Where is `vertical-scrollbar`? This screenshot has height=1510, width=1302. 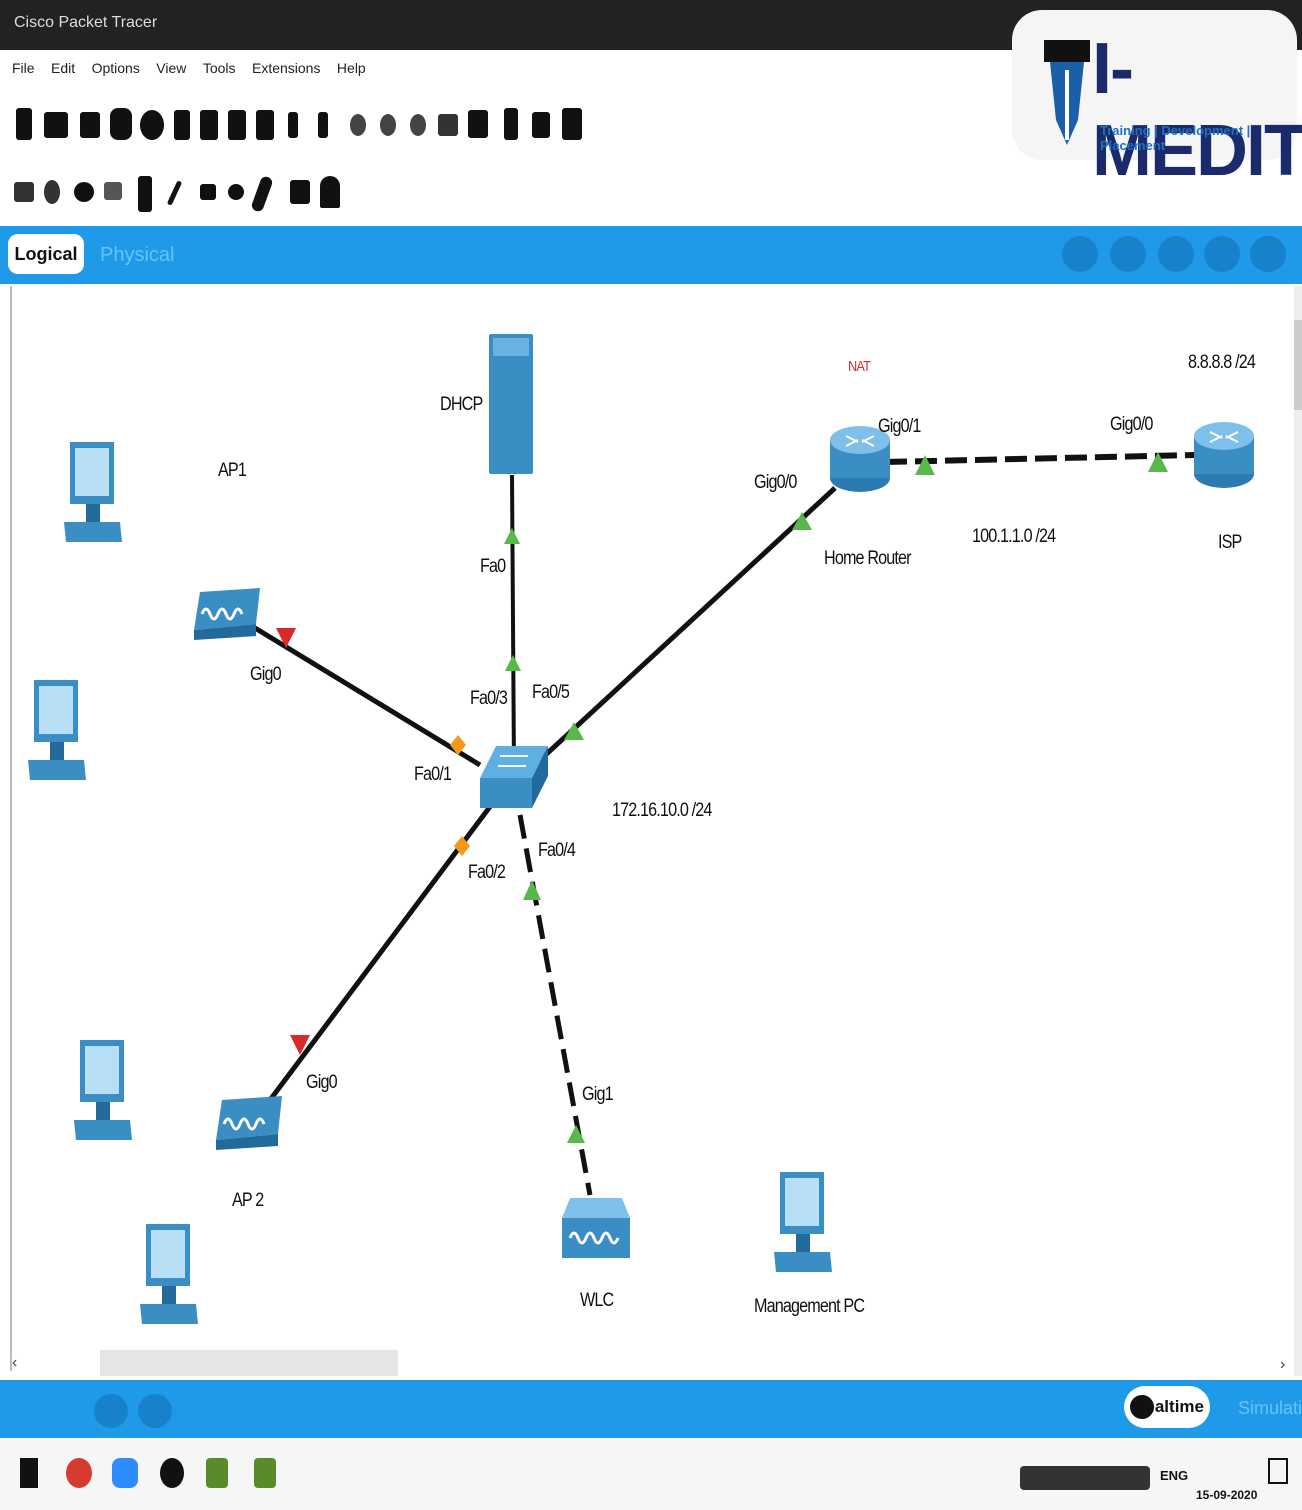
vertical-scrollbar is located at coordinates (1298, 831).